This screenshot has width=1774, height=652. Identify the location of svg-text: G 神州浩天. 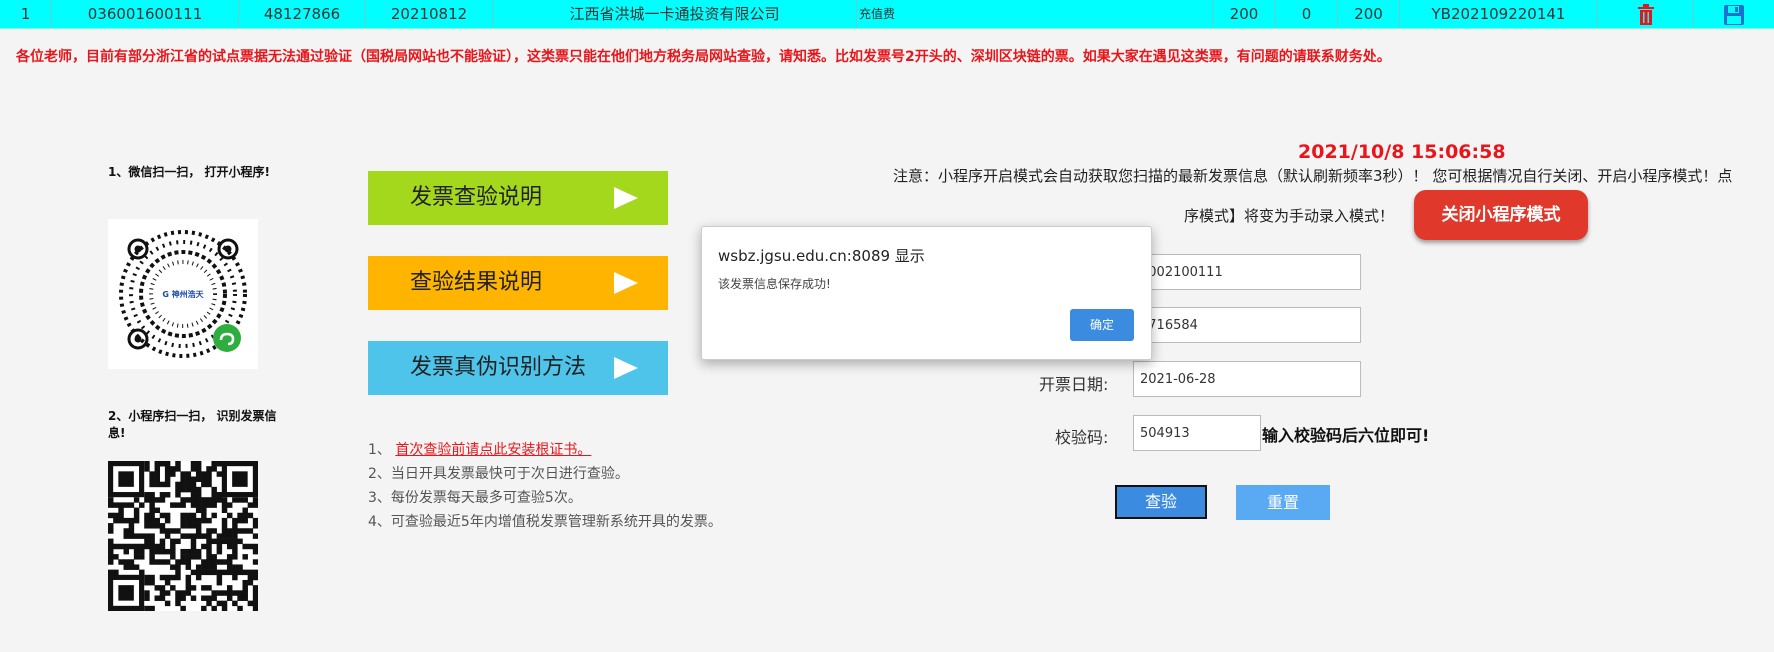
(183, 294).